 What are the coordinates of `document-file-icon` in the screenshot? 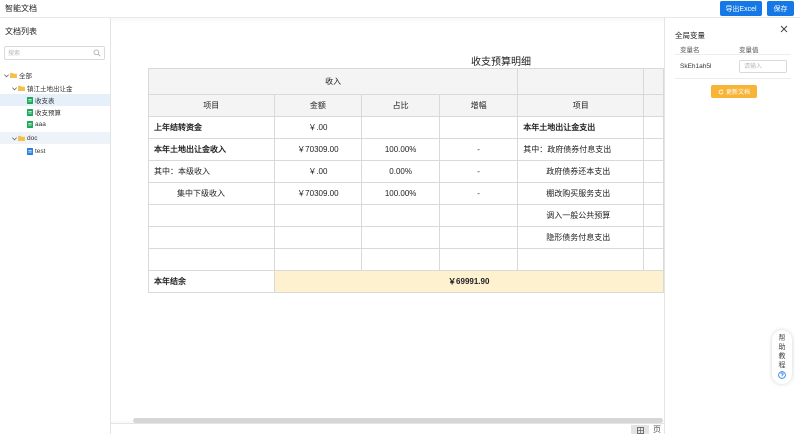 It's located at (30, 151).